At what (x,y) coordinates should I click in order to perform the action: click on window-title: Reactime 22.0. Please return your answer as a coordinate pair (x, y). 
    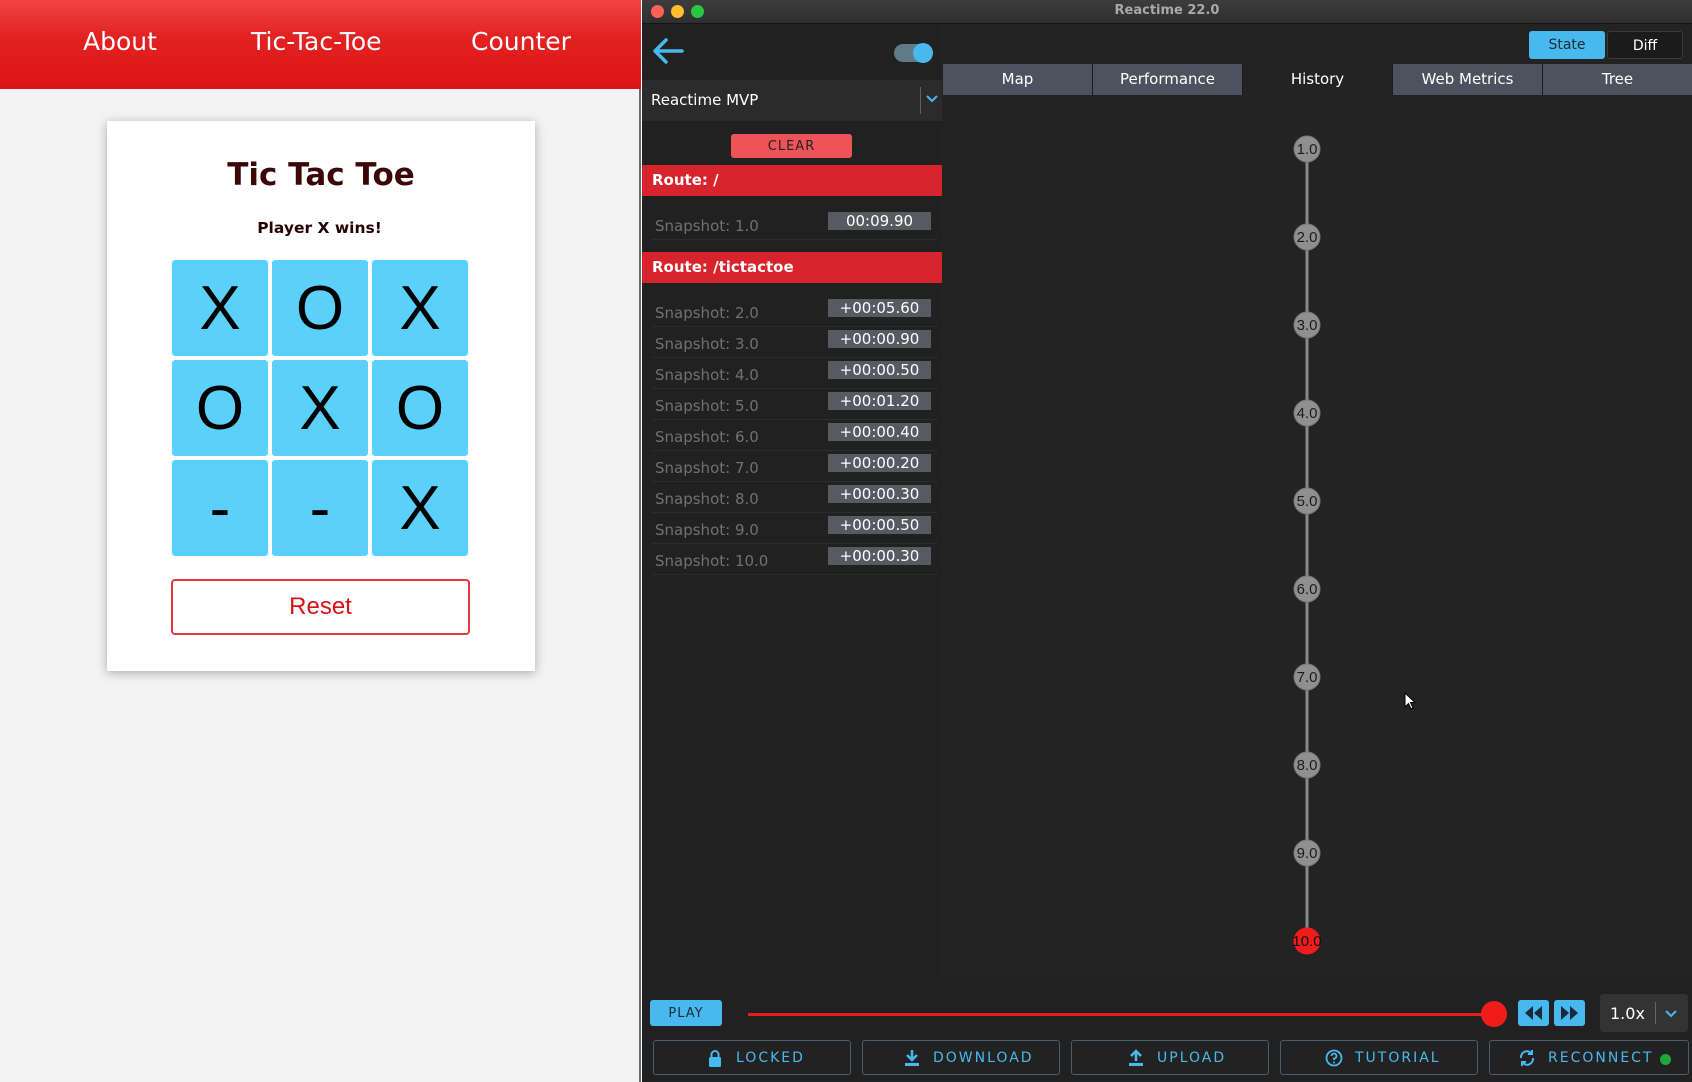
    Looking at the image, I should click on (1167, 10).